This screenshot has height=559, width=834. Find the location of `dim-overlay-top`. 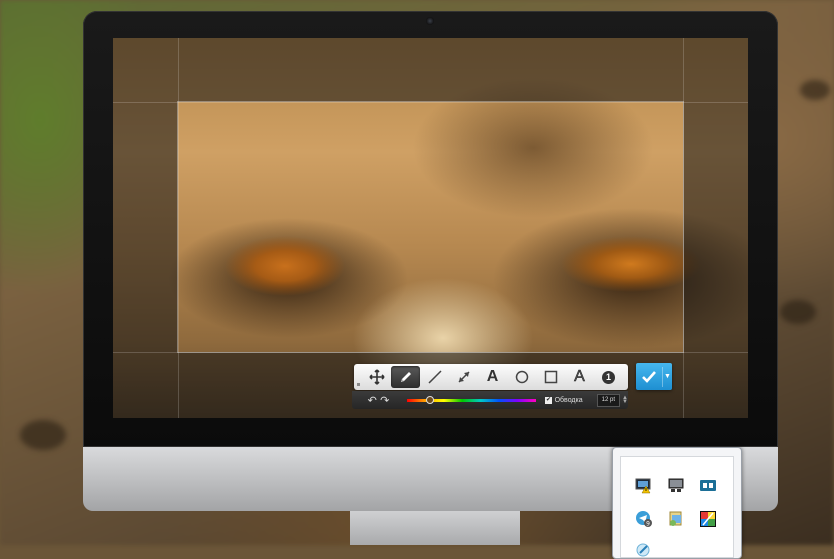

dim-overlay-top is located at coordinates (430, 70).